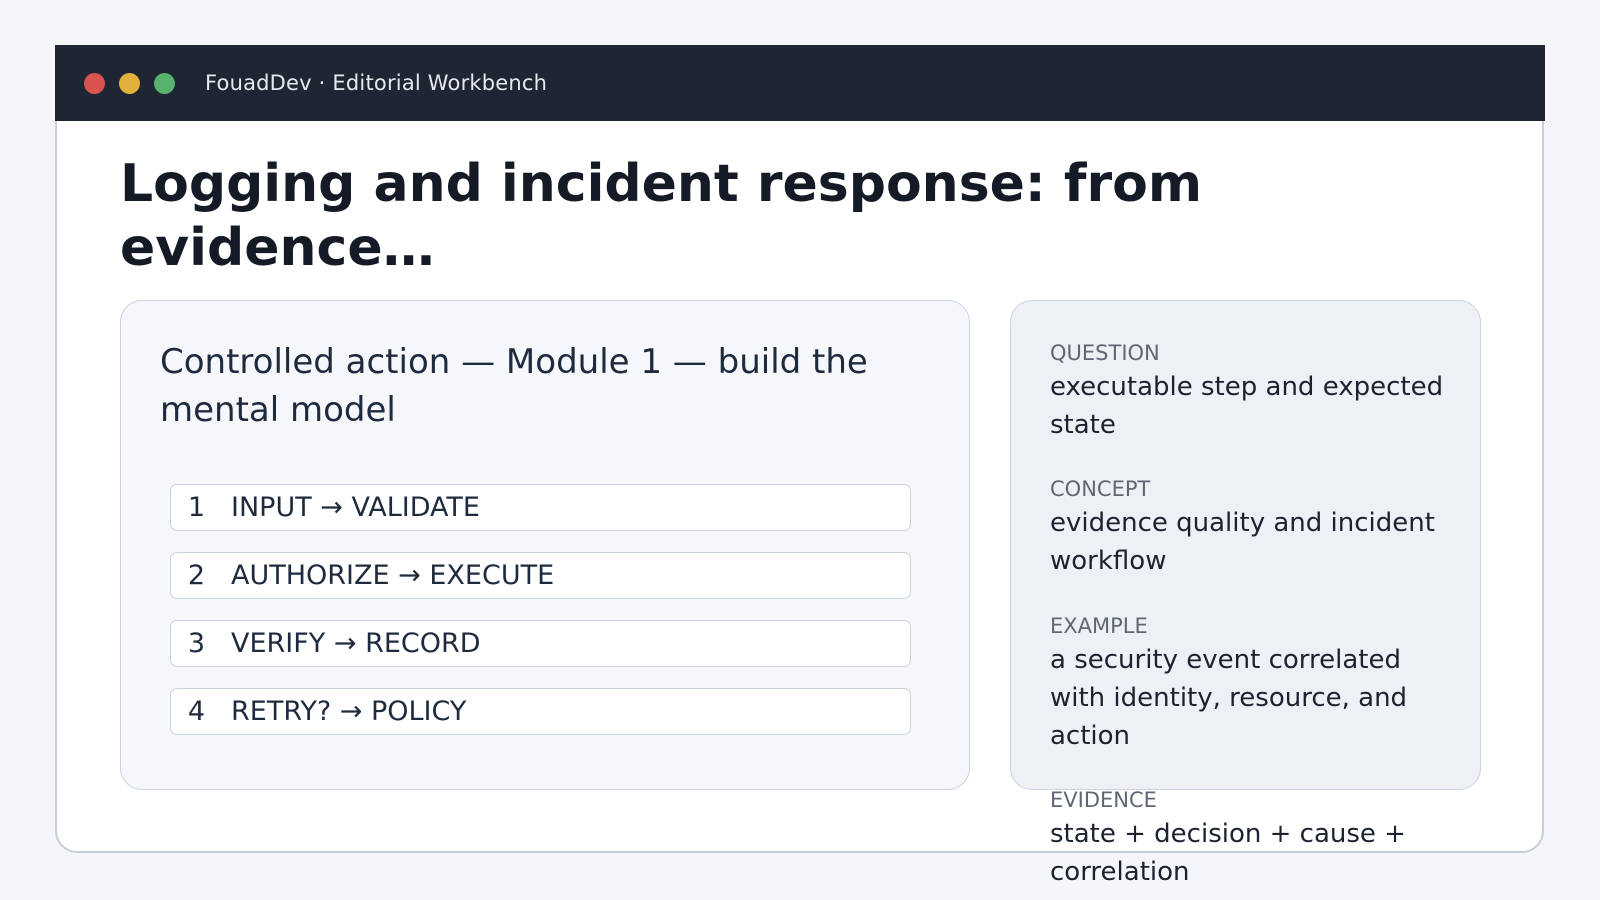 This screenshot has height=900, width=1600. What do you see at coordinates (393, 575) in the screenshot?
I see `step-label: AUTHORIZE → EXECUTE` at bounding box center [393, 575].